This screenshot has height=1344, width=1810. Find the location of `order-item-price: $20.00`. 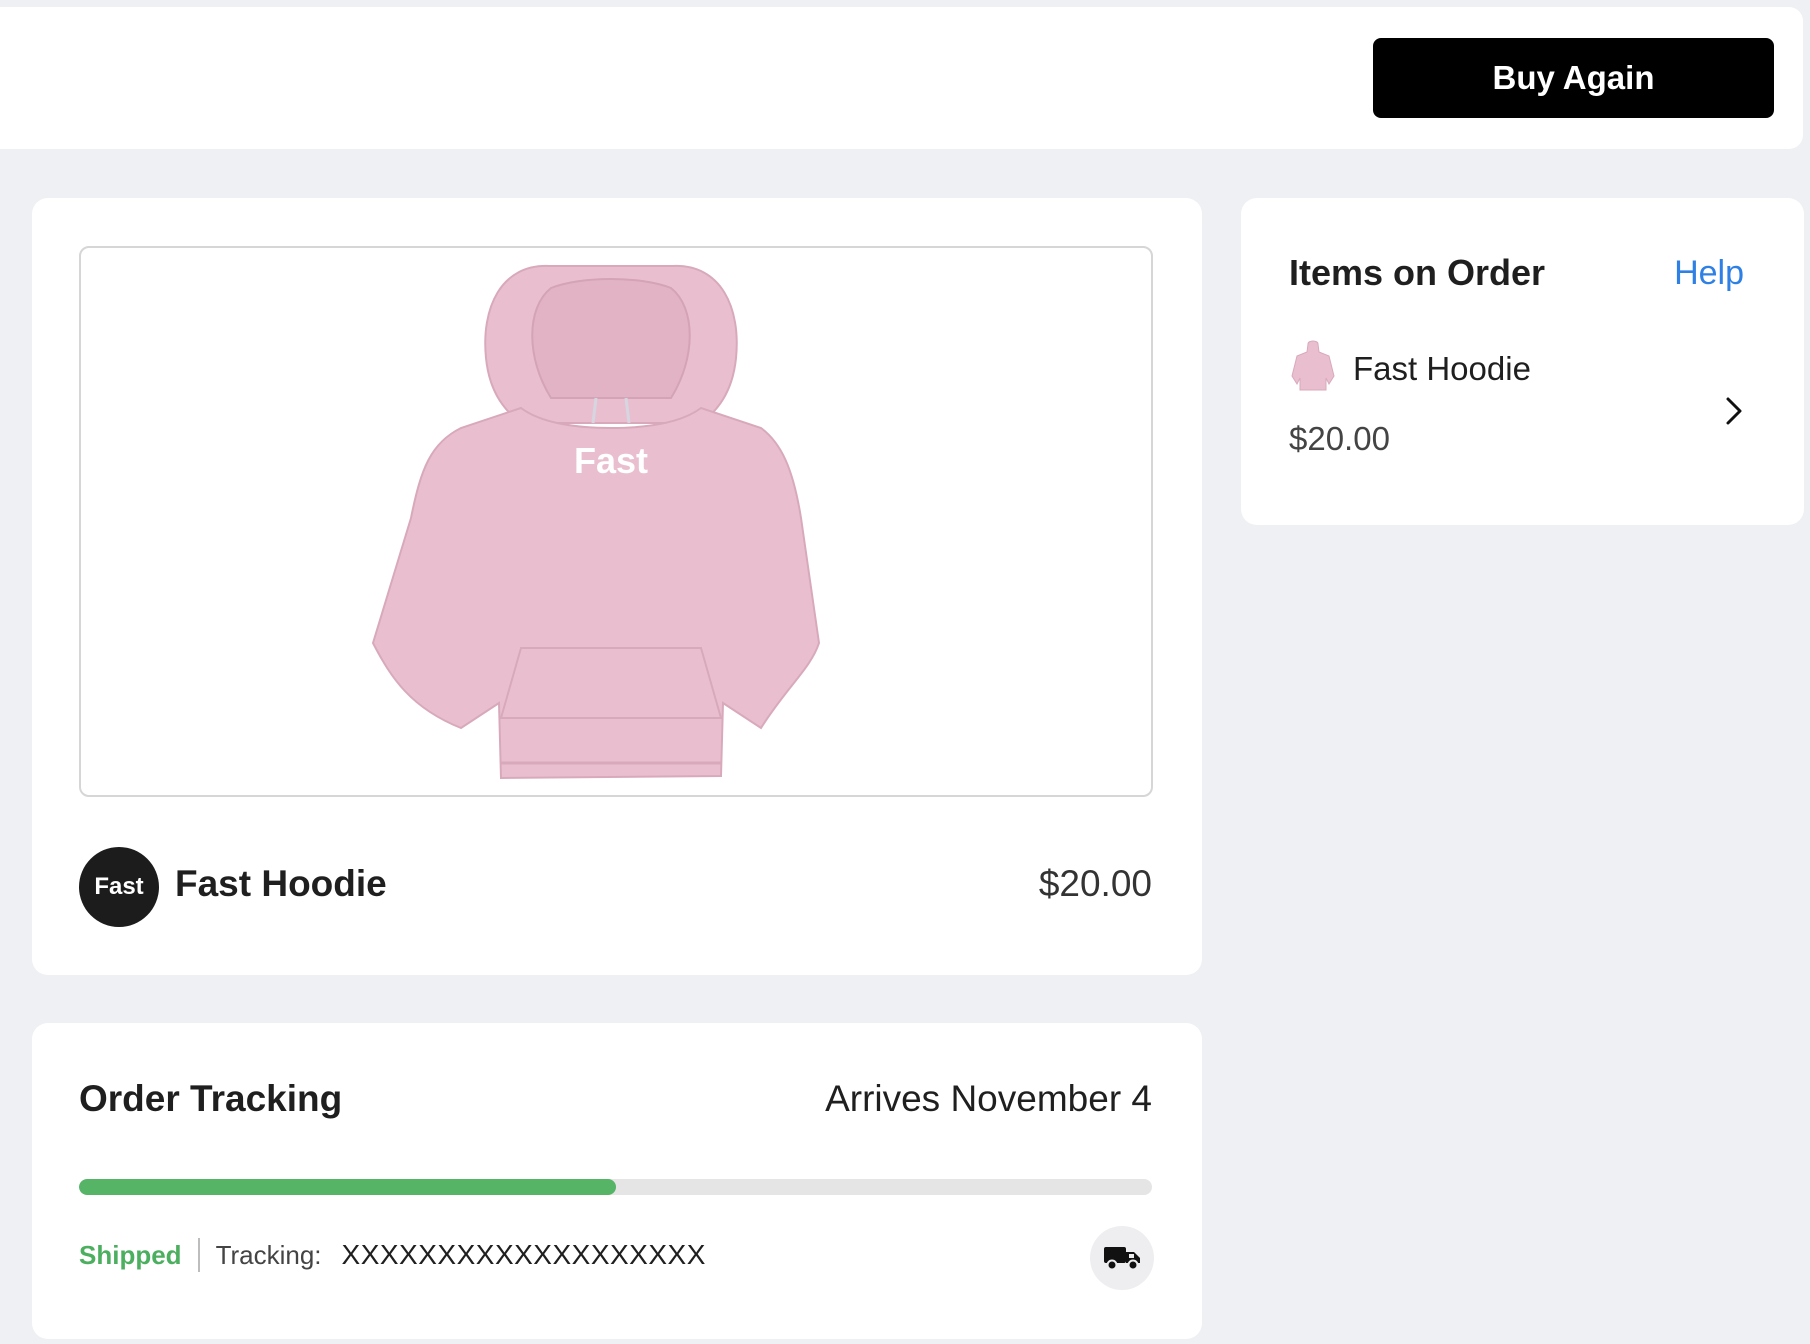

order-item-price: $20.00 is located at coordinates (1339, 438).